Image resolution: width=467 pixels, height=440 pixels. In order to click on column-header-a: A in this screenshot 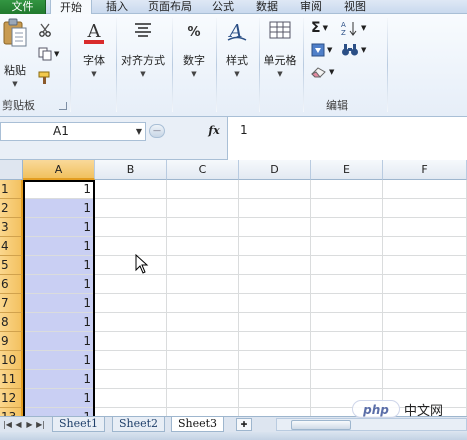, I will do `click(59, 170)`.